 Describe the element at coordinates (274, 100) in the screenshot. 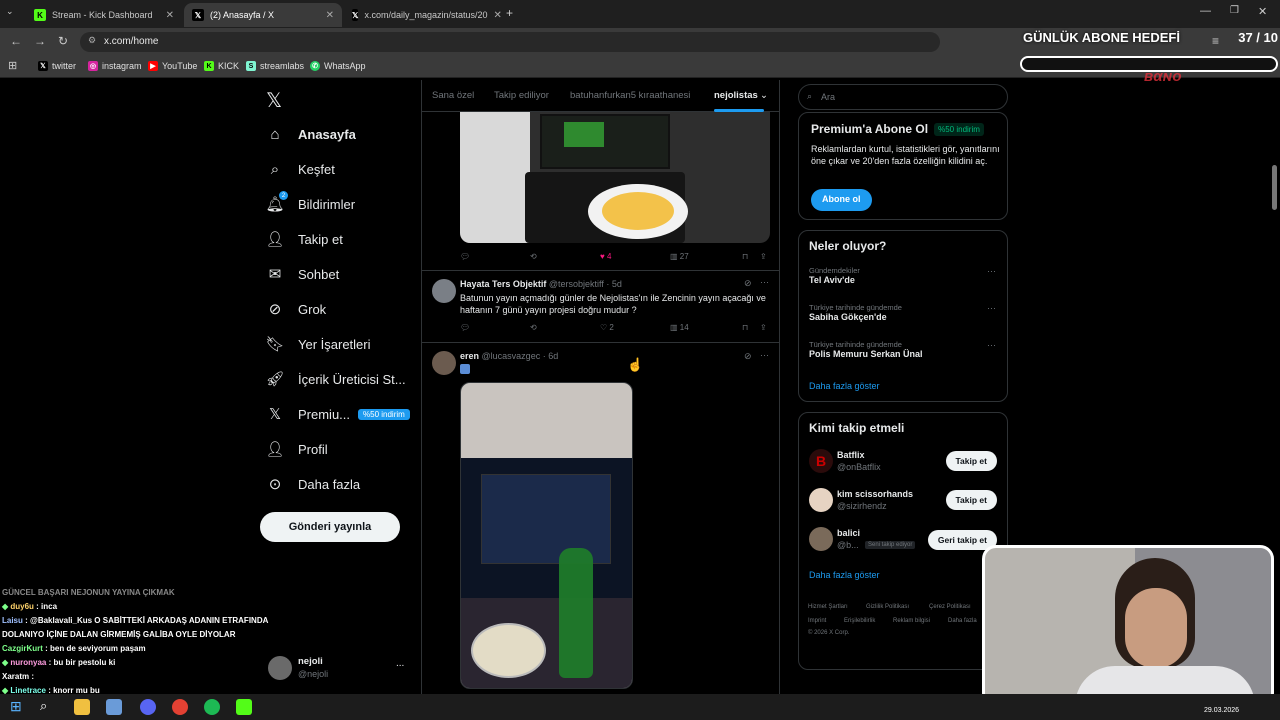

I see `x-logo-icon: 𝕏` at that location.